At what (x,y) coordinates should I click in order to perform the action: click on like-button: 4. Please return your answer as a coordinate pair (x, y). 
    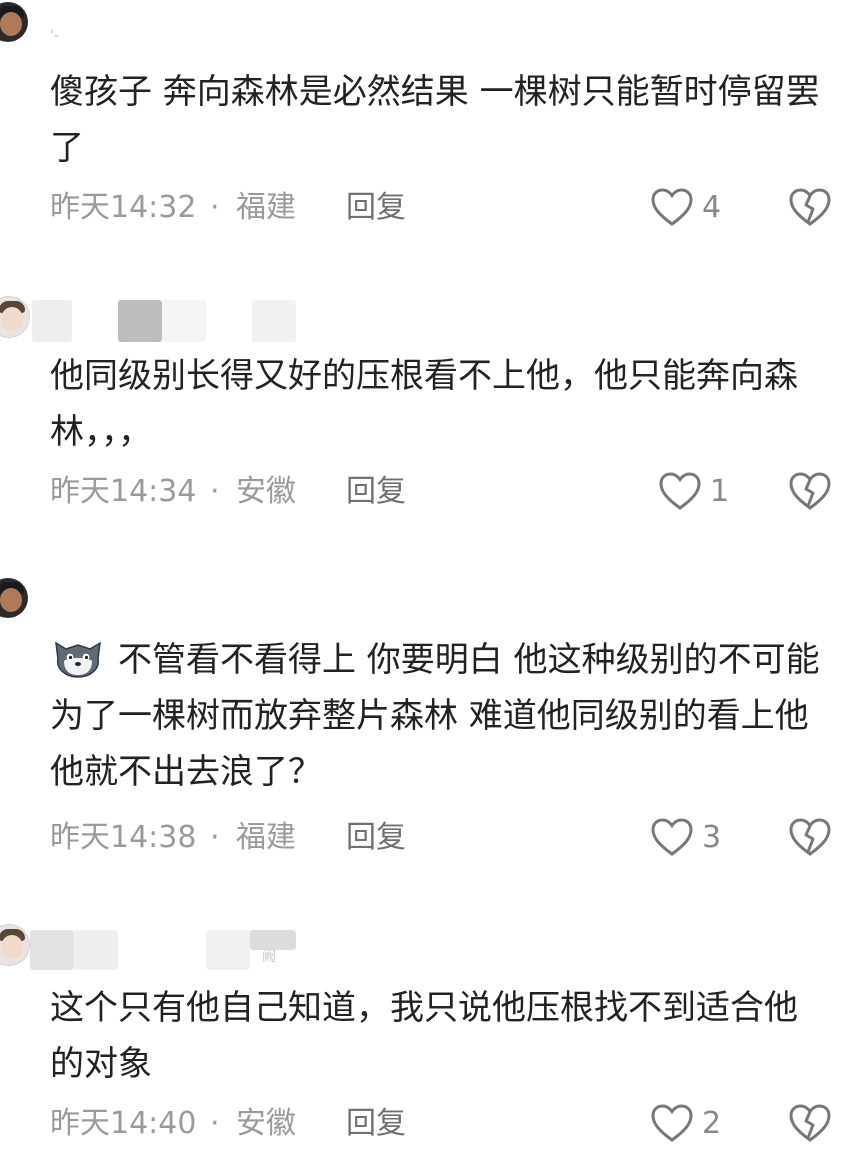
    Looking at the image, I should click on (705, 208).